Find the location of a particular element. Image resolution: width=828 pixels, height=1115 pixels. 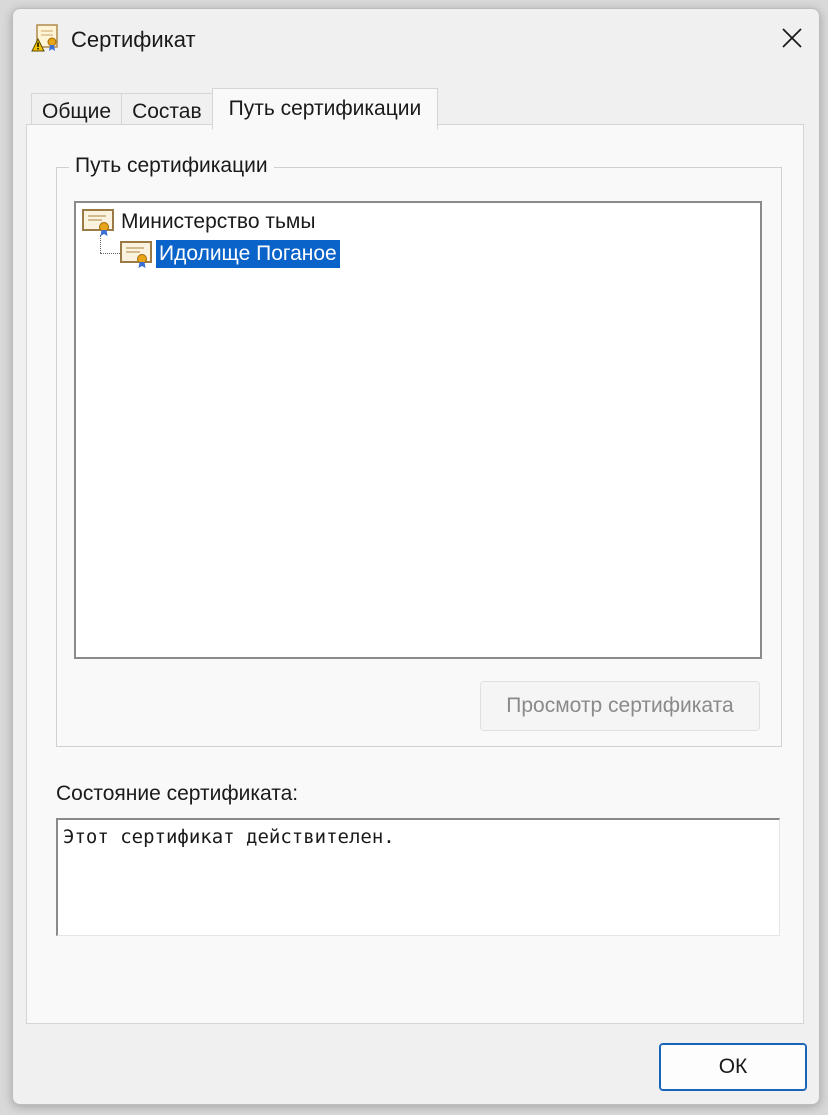

close-icon is located at coordinates (792, 38).